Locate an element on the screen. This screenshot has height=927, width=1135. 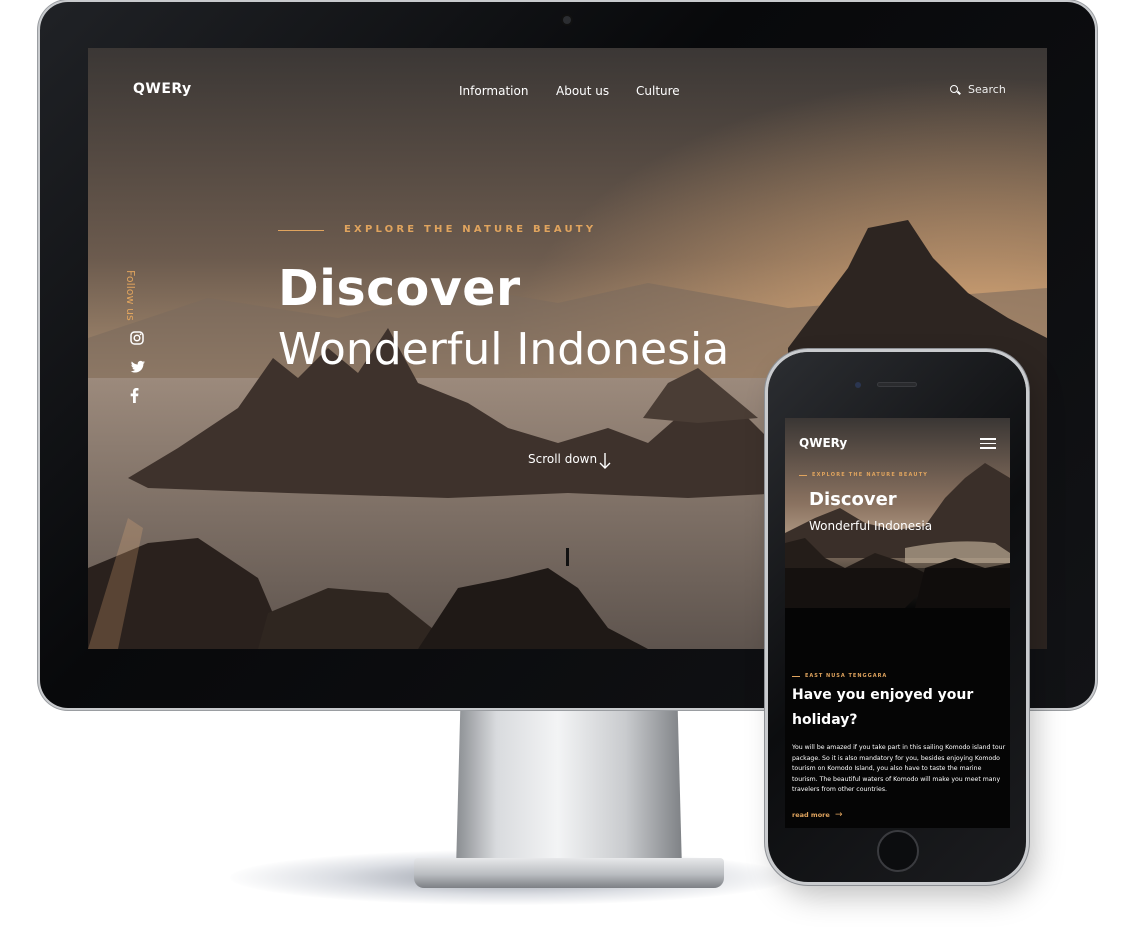
nav-link-about-us: About us is located at coordinates (582, 91).